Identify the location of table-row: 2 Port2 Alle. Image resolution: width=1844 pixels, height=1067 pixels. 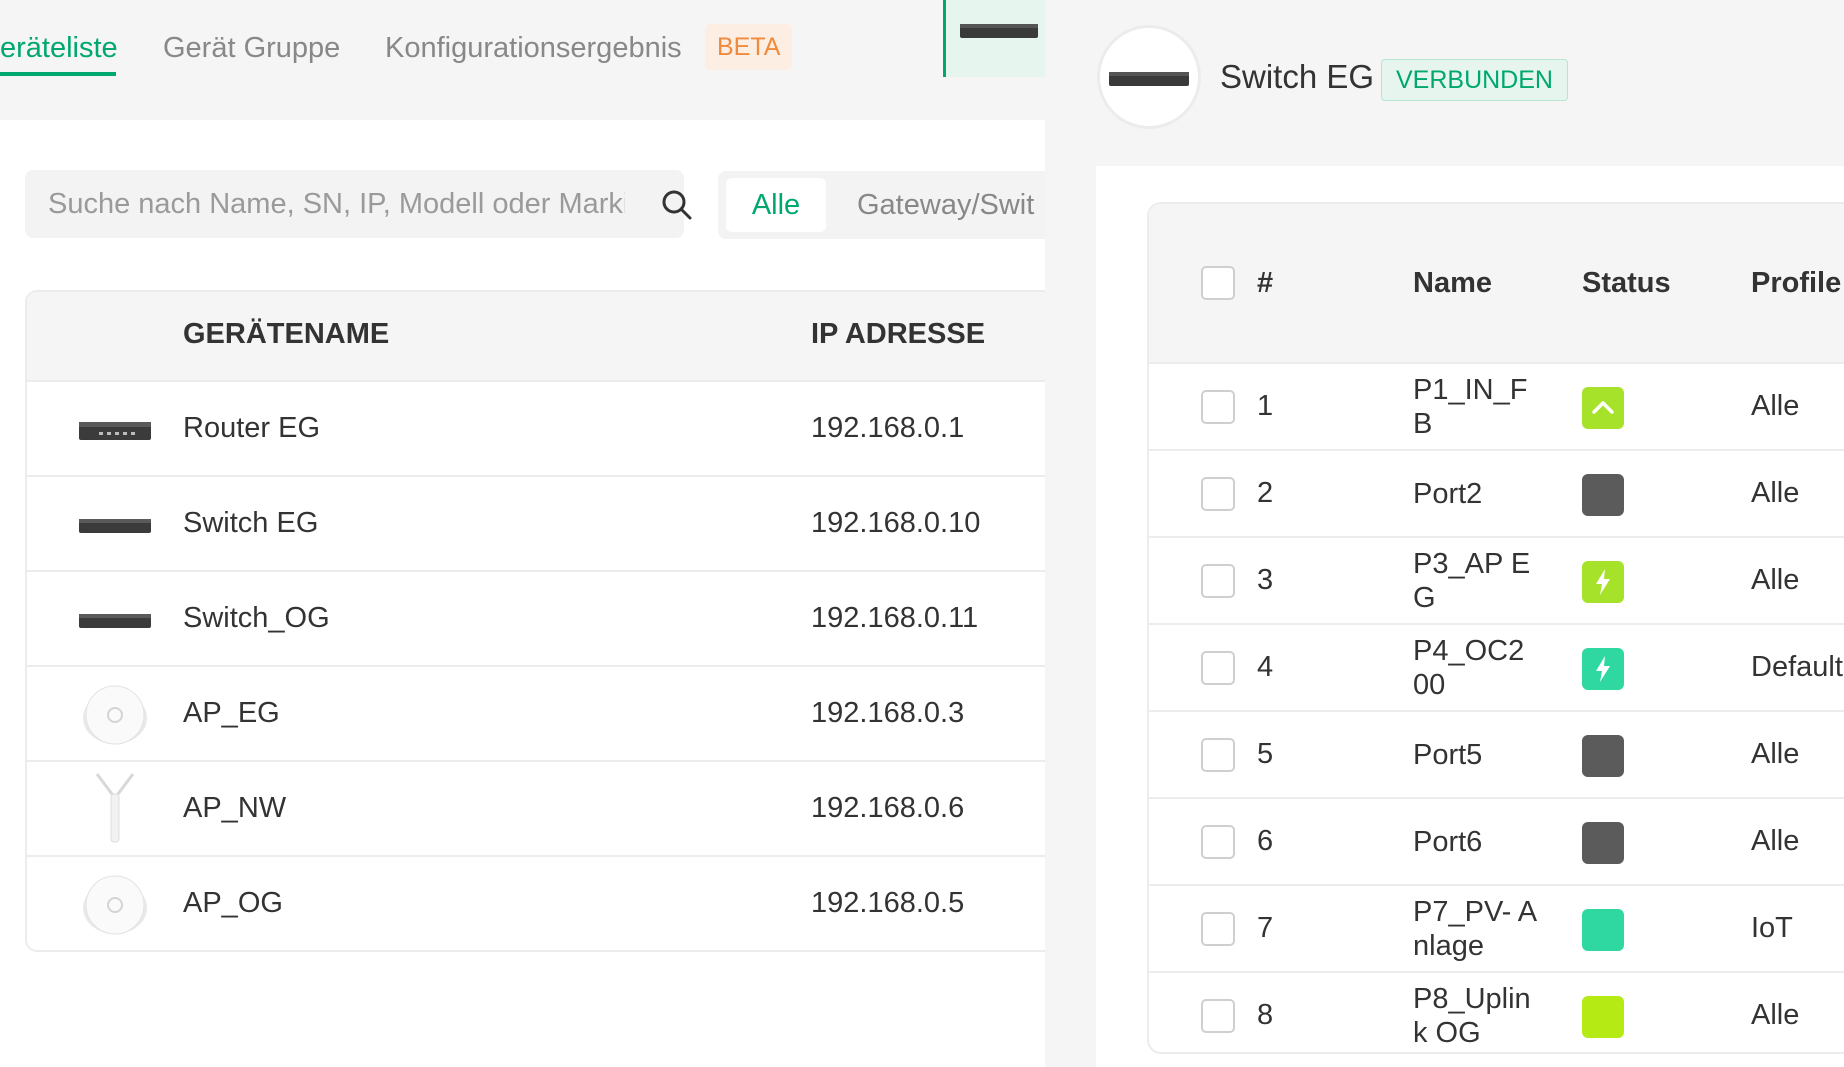
(1496, 492).